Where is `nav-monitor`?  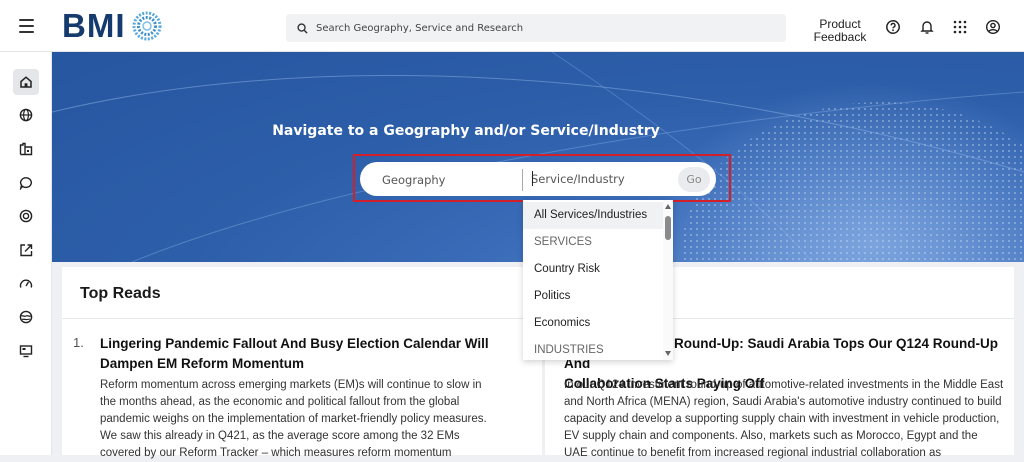
nav-monitor is located at coordinates (26, 351).